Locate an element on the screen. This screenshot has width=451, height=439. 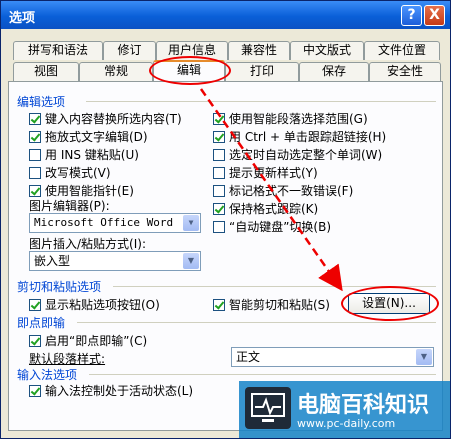
annotation-arrow-icon is located at coordinates (271, 190).